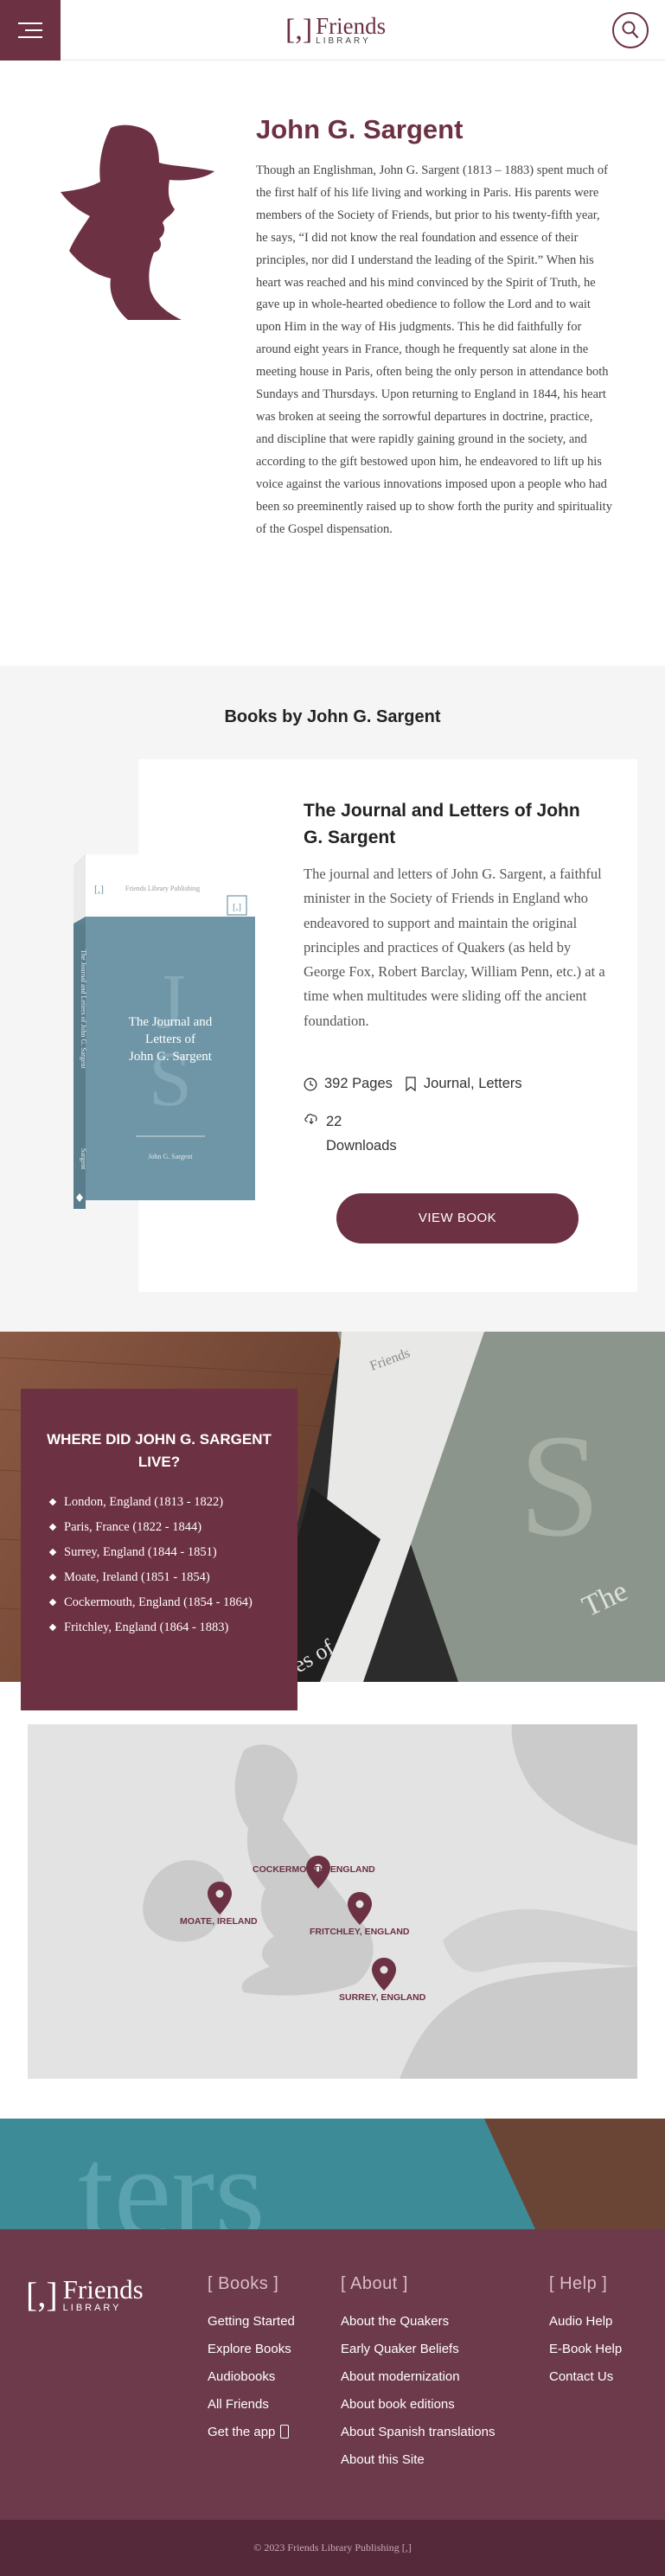 This screenshot has height=2576, width=665. I want to click on site-header: [,] Friends LIBRARY, so click(332, 30).